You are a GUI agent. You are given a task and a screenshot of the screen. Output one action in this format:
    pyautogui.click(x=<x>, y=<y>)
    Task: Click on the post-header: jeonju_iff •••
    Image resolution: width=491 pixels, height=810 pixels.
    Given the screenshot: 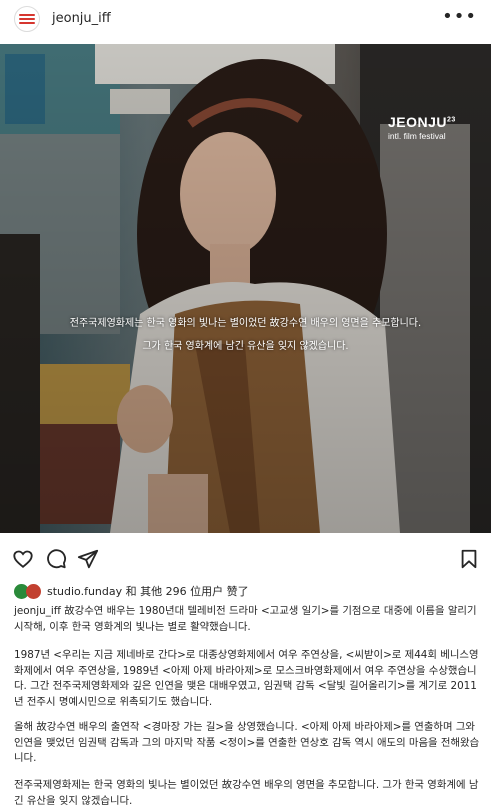 What is the action you would take?
    pyautogui.click(x=245, y=20)
    